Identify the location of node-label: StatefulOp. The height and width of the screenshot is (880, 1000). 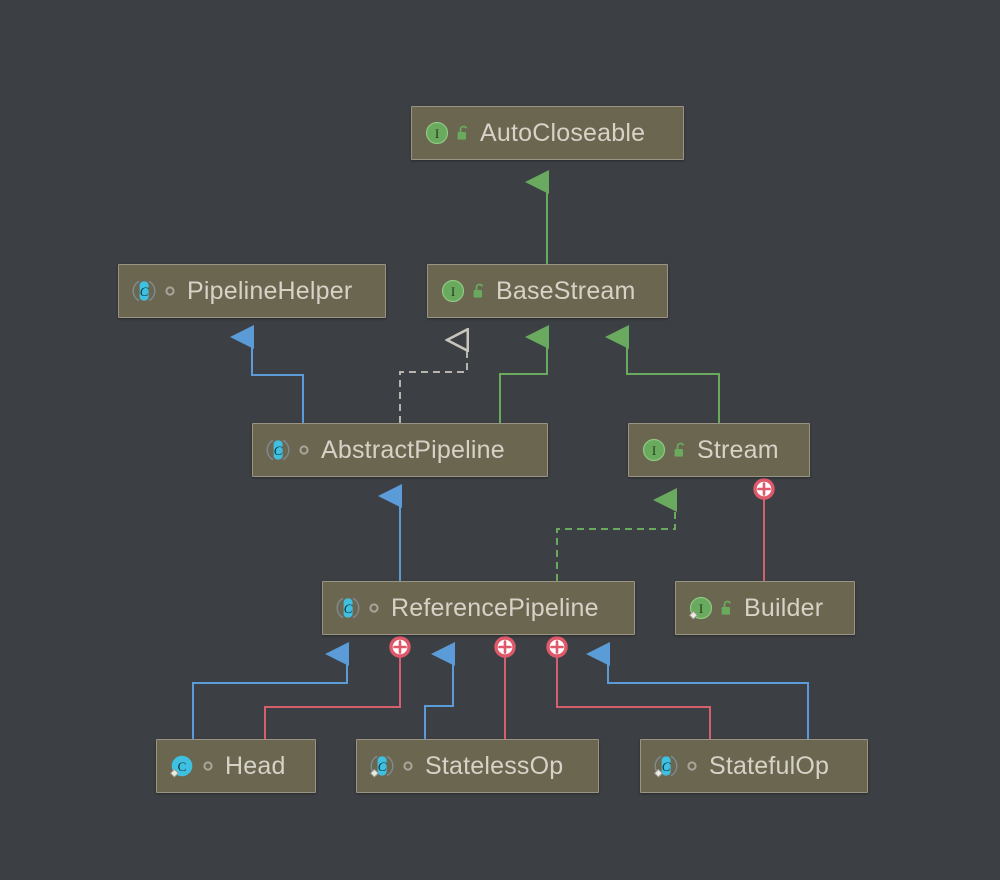
(769, 765).